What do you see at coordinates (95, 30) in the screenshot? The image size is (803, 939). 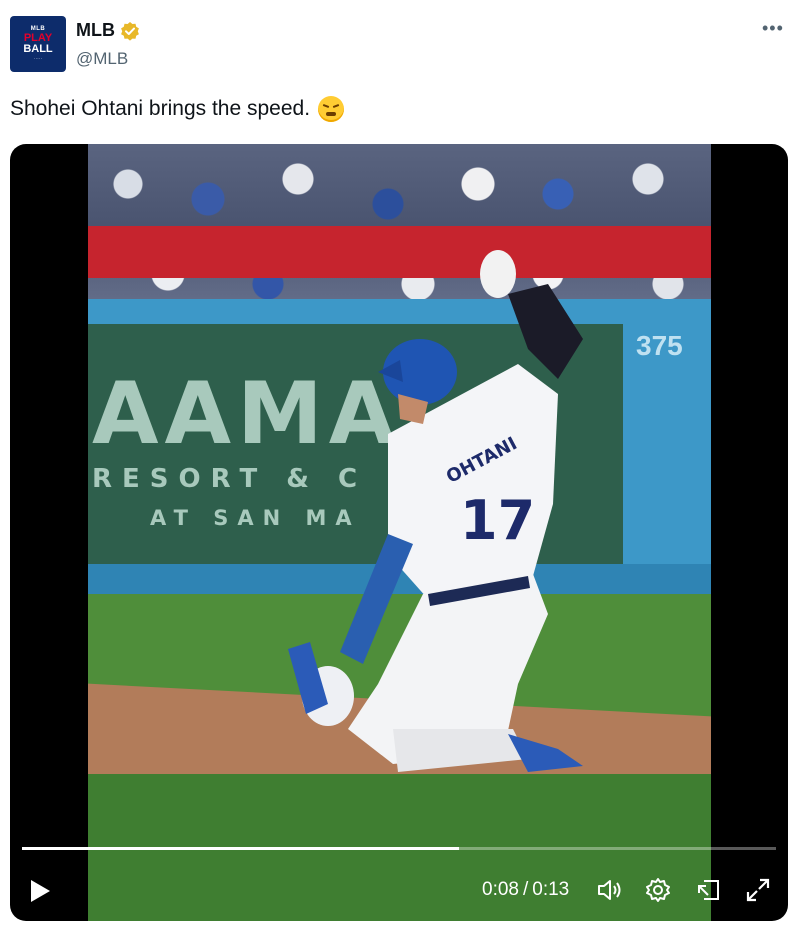 I see `author-name: MLB` at bounding box center [95, 30].